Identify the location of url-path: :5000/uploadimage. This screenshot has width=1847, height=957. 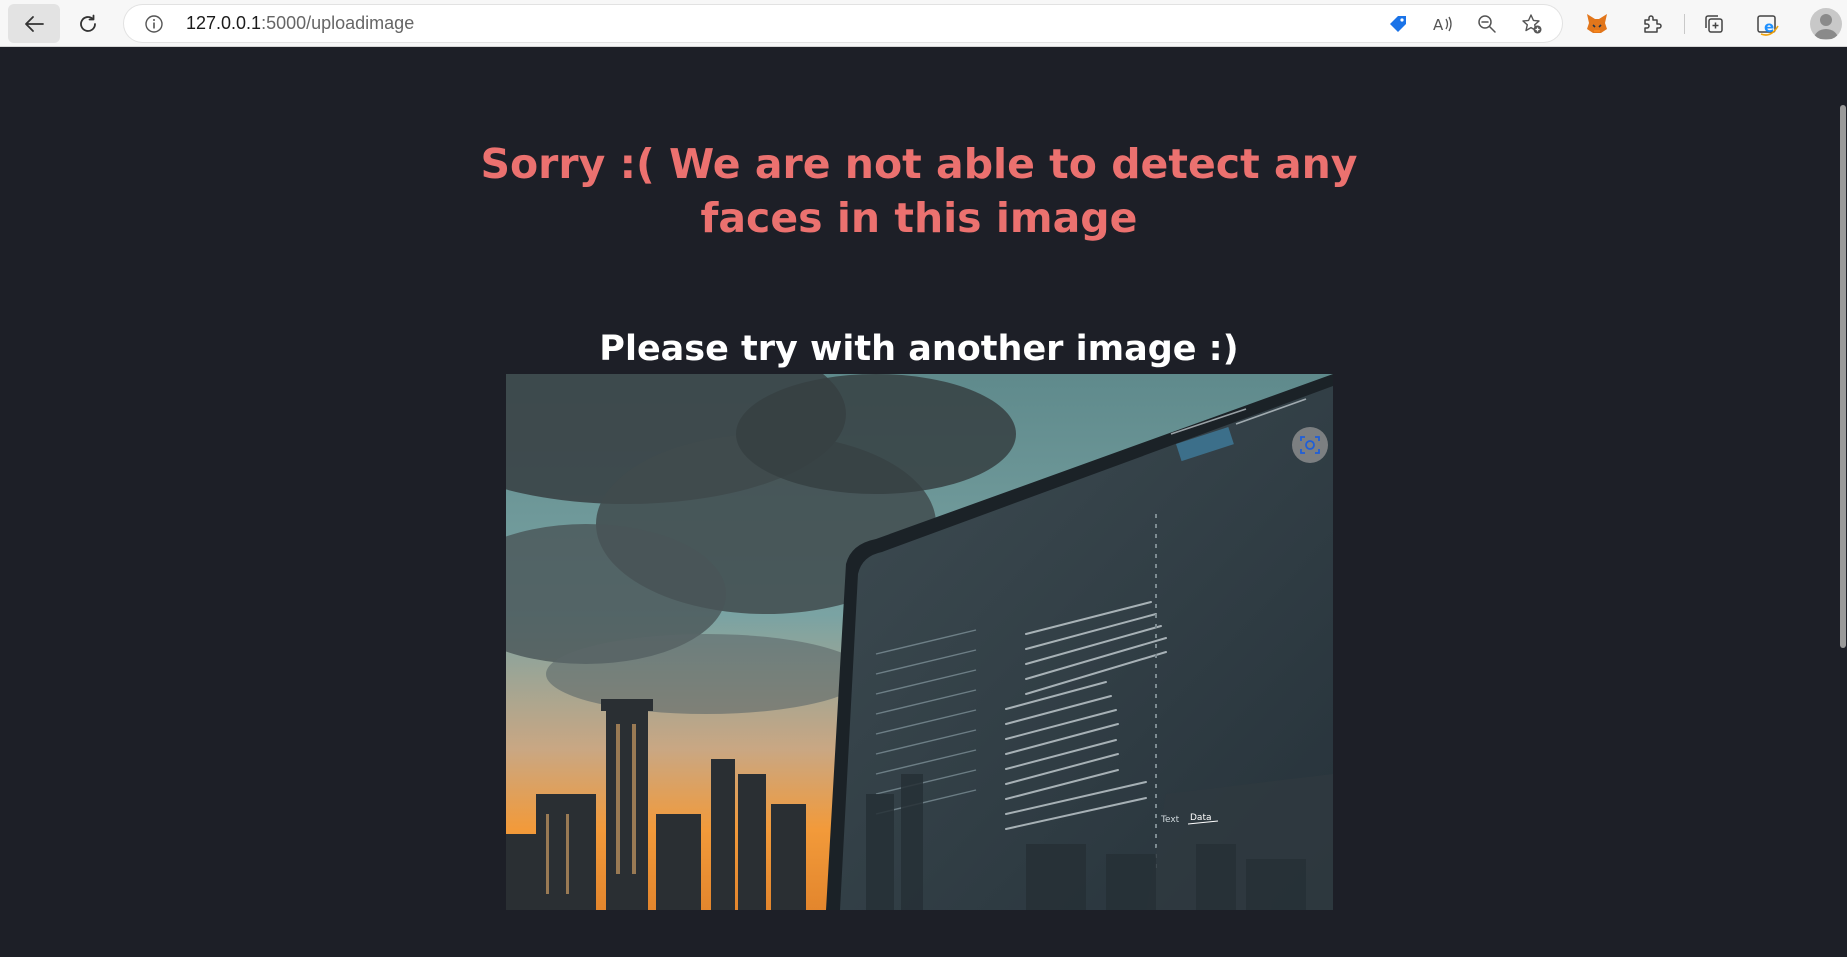
(338, 23).